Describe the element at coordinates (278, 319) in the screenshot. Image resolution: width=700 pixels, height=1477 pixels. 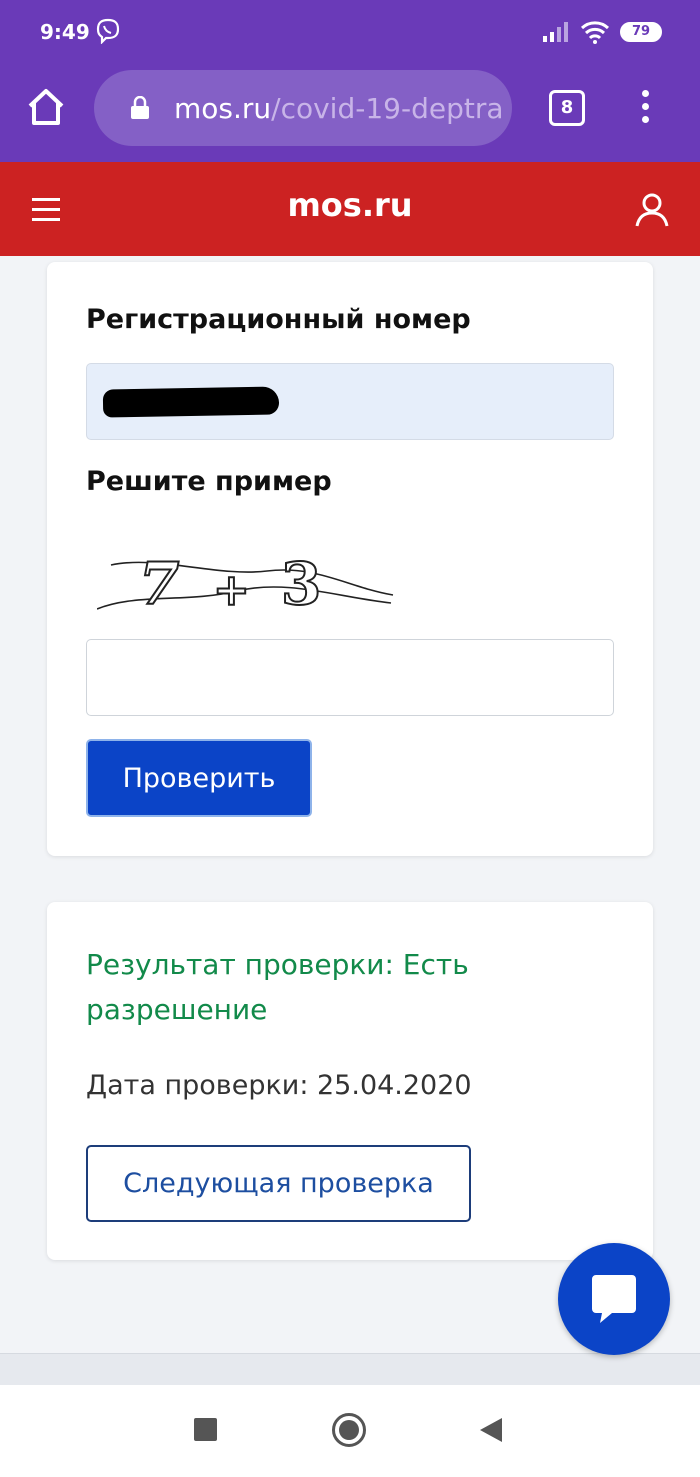
I see `reg-number-label: Регистрационный номер` at that location.